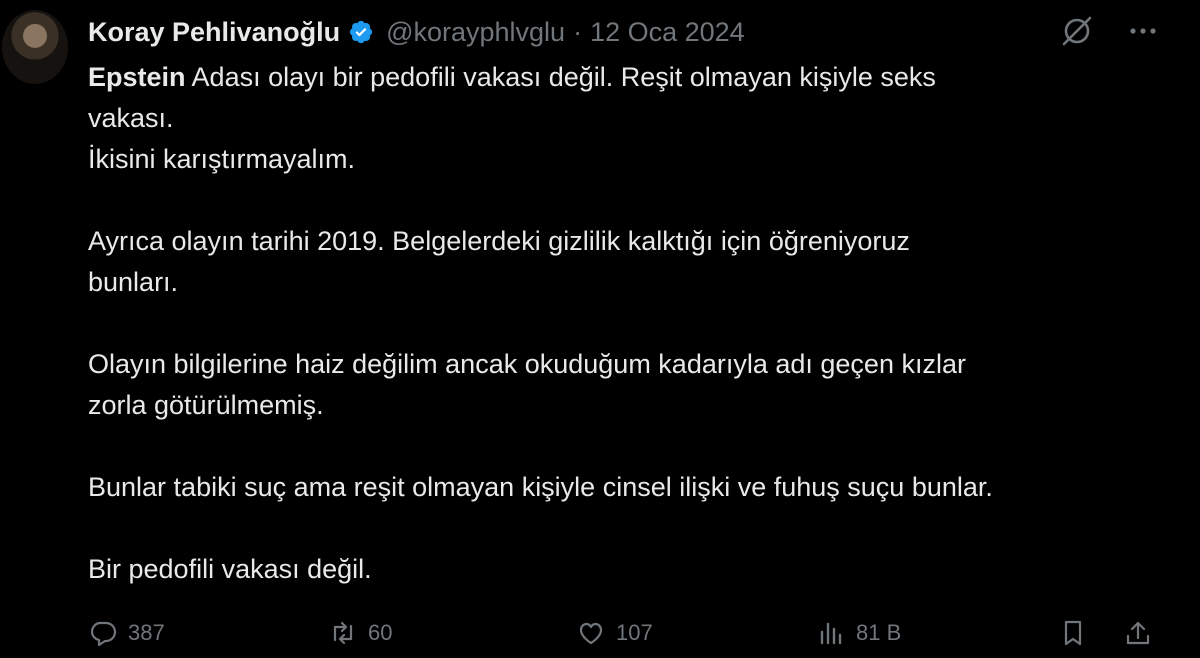  I want to click on bookmark-icon, so click(1073, 633).